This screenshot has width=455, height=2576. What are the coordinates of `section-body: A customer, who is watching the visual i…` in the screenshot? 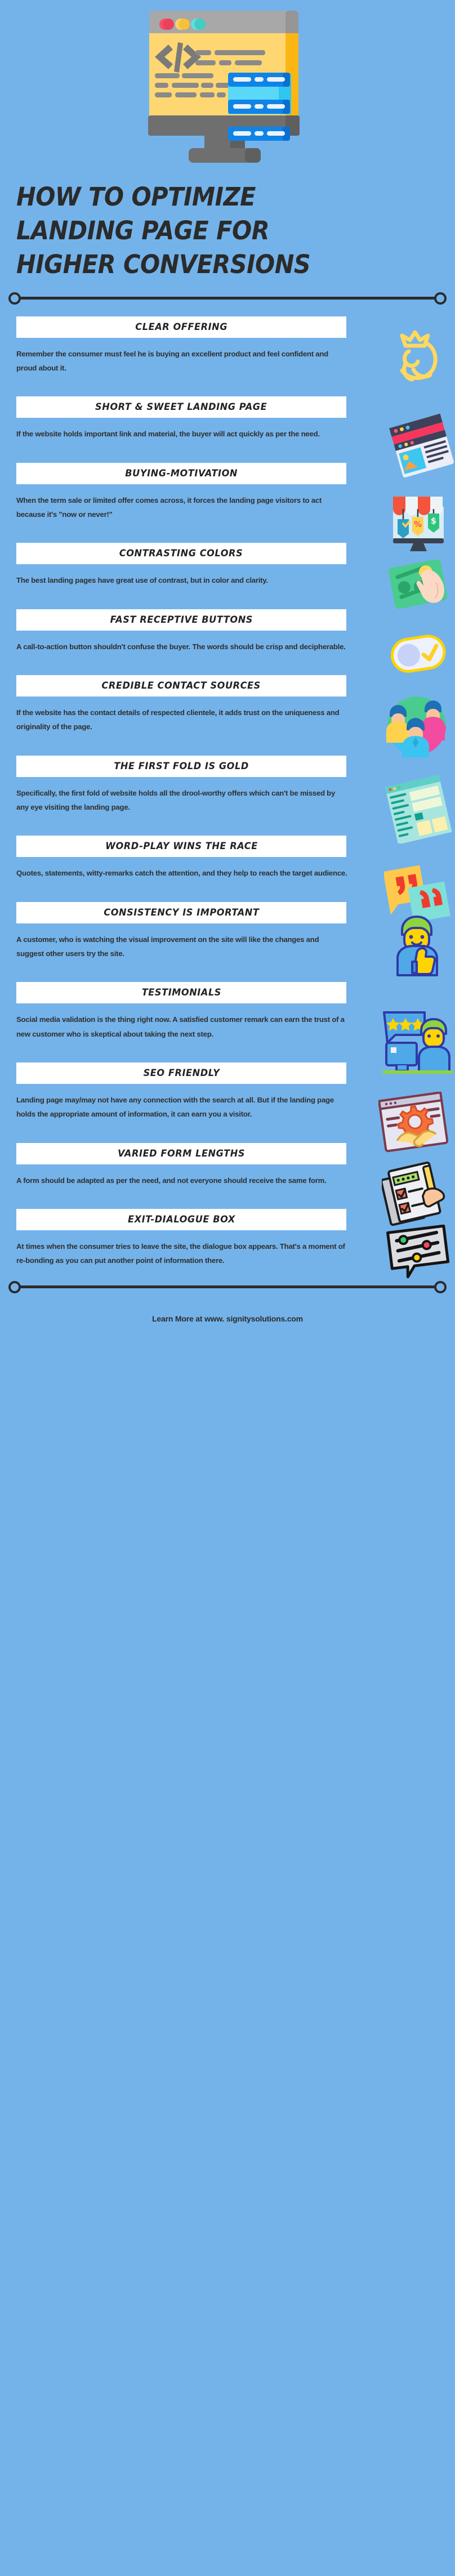 It's located at (167, 946).